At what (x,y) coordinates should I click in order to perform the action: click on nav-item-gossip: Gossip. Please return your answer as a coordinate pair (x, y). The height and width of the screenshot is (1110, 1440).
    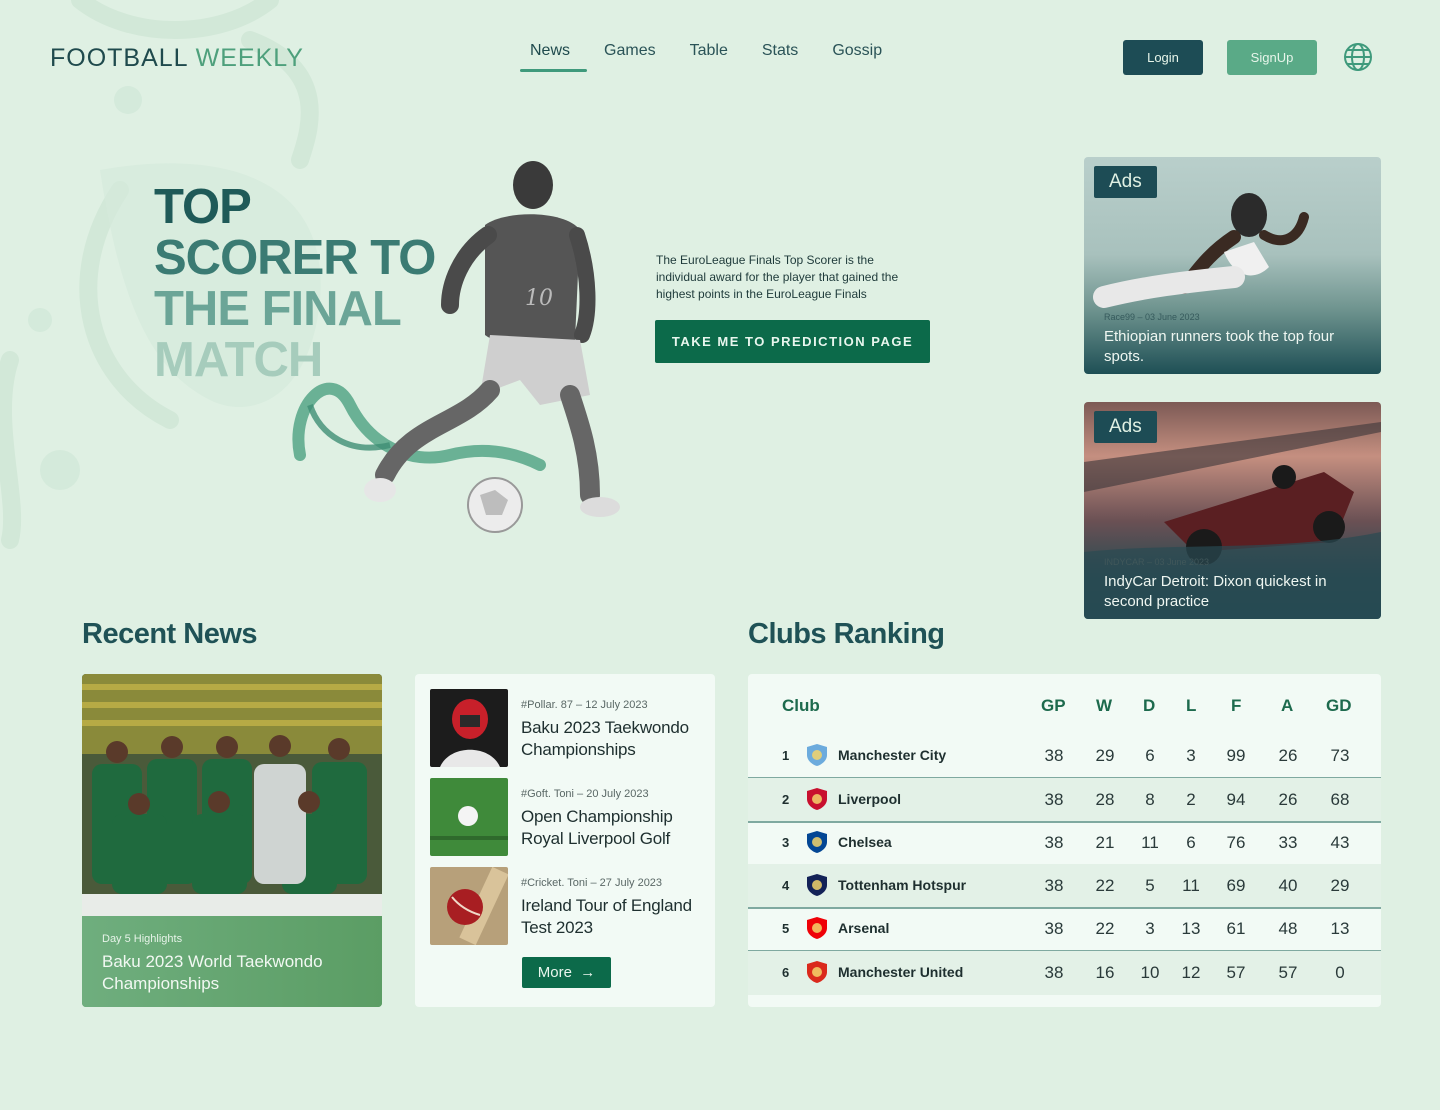
    Looking at the image, I should click on (857, 57).